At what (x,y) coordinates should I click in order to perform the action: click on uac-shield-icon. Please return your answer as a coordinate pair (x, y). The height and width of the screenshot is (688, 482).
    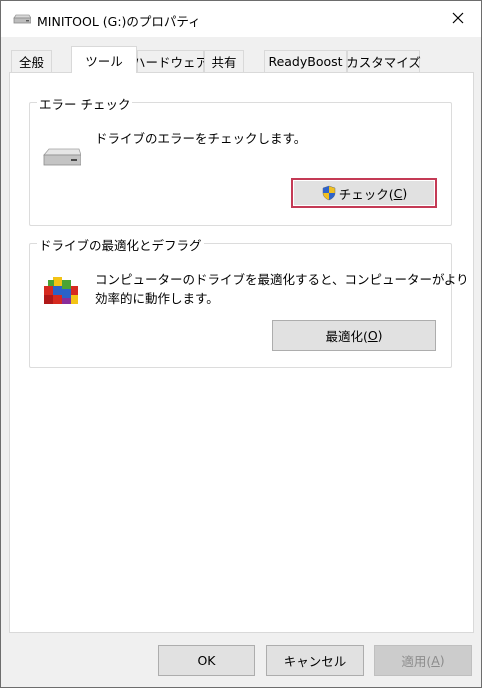
    Looking at the image, I should click on (329, 193).